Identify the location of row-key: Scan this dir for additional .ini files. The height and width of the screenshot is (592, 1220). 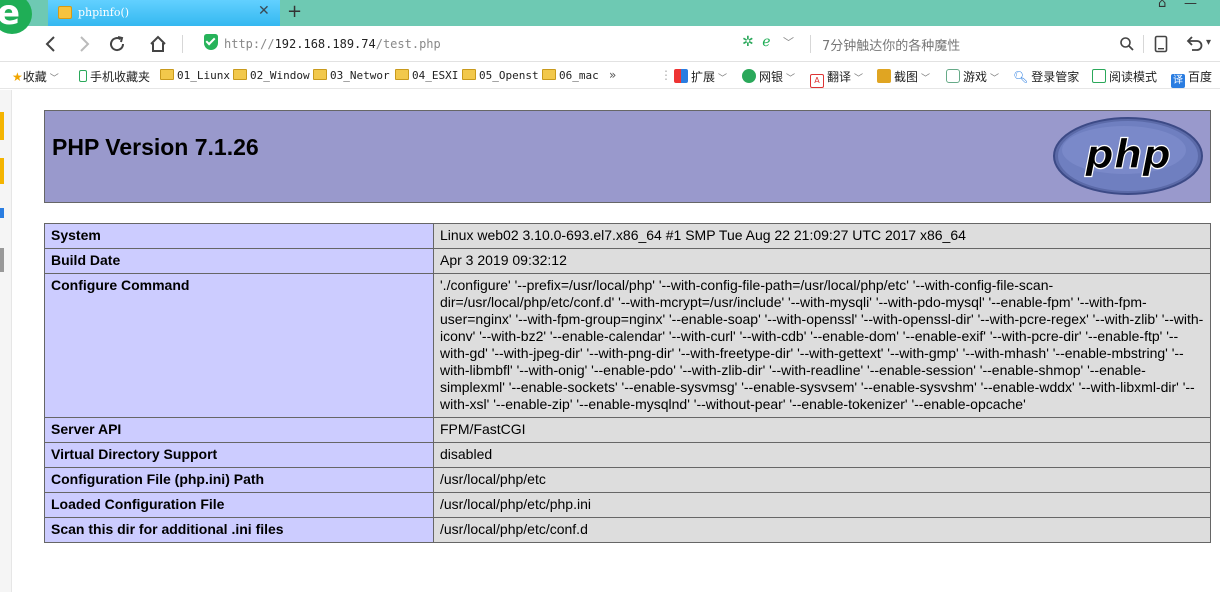
(239, 530).